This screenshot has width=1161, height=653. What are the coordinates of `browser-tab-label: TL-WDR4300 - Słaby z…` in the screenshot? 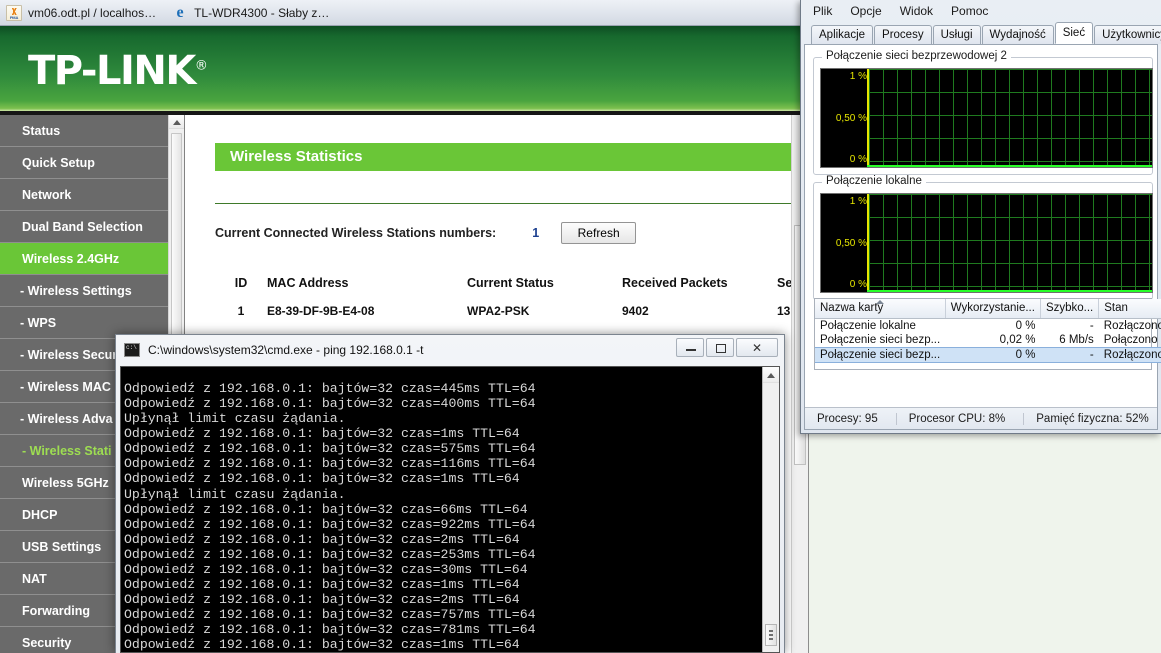 It's located at (262, 12).